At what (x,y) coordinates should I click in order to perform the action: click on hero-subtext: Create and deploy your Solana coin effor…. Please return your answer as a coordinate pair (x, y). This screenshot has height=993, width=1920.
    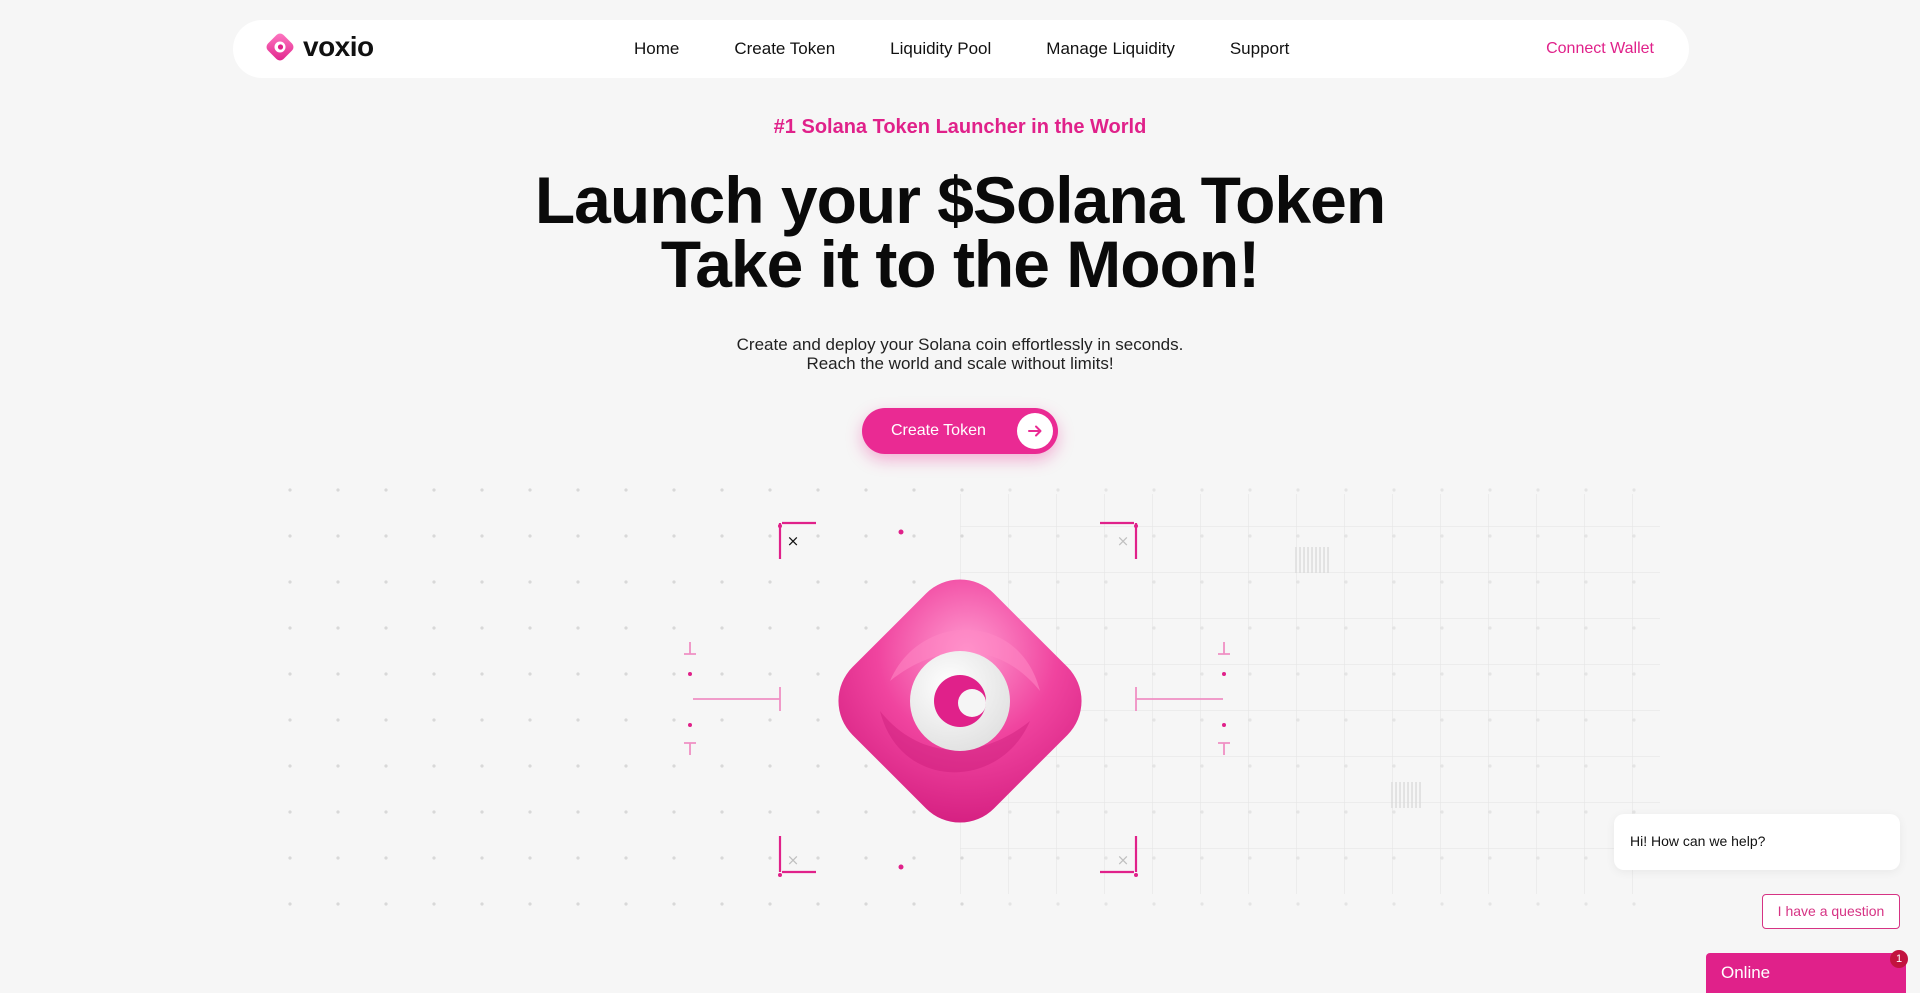
    Looking at the image, I should click on (960, 354).